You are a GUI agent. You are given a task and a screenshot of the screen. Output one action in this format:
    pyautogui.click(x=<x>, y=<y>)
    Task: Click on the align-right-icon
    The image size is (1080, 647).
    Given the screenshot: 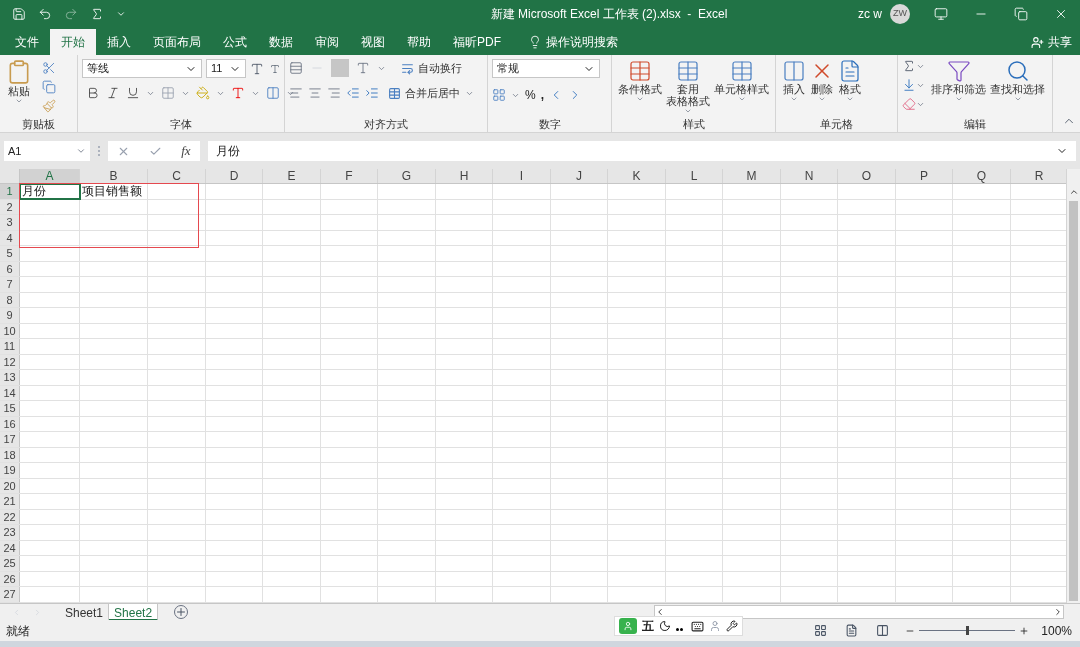 What is the action you would take?
    pyautogui.click(x=334, y=93)
    